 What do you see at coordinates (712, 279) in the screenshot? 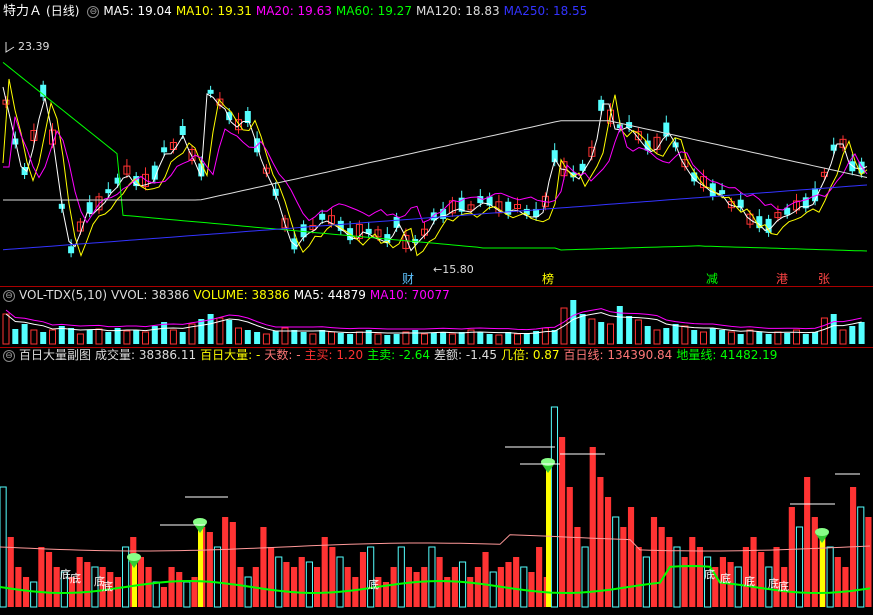
I see `event-marker: 减` at bounding box center [712, 279].